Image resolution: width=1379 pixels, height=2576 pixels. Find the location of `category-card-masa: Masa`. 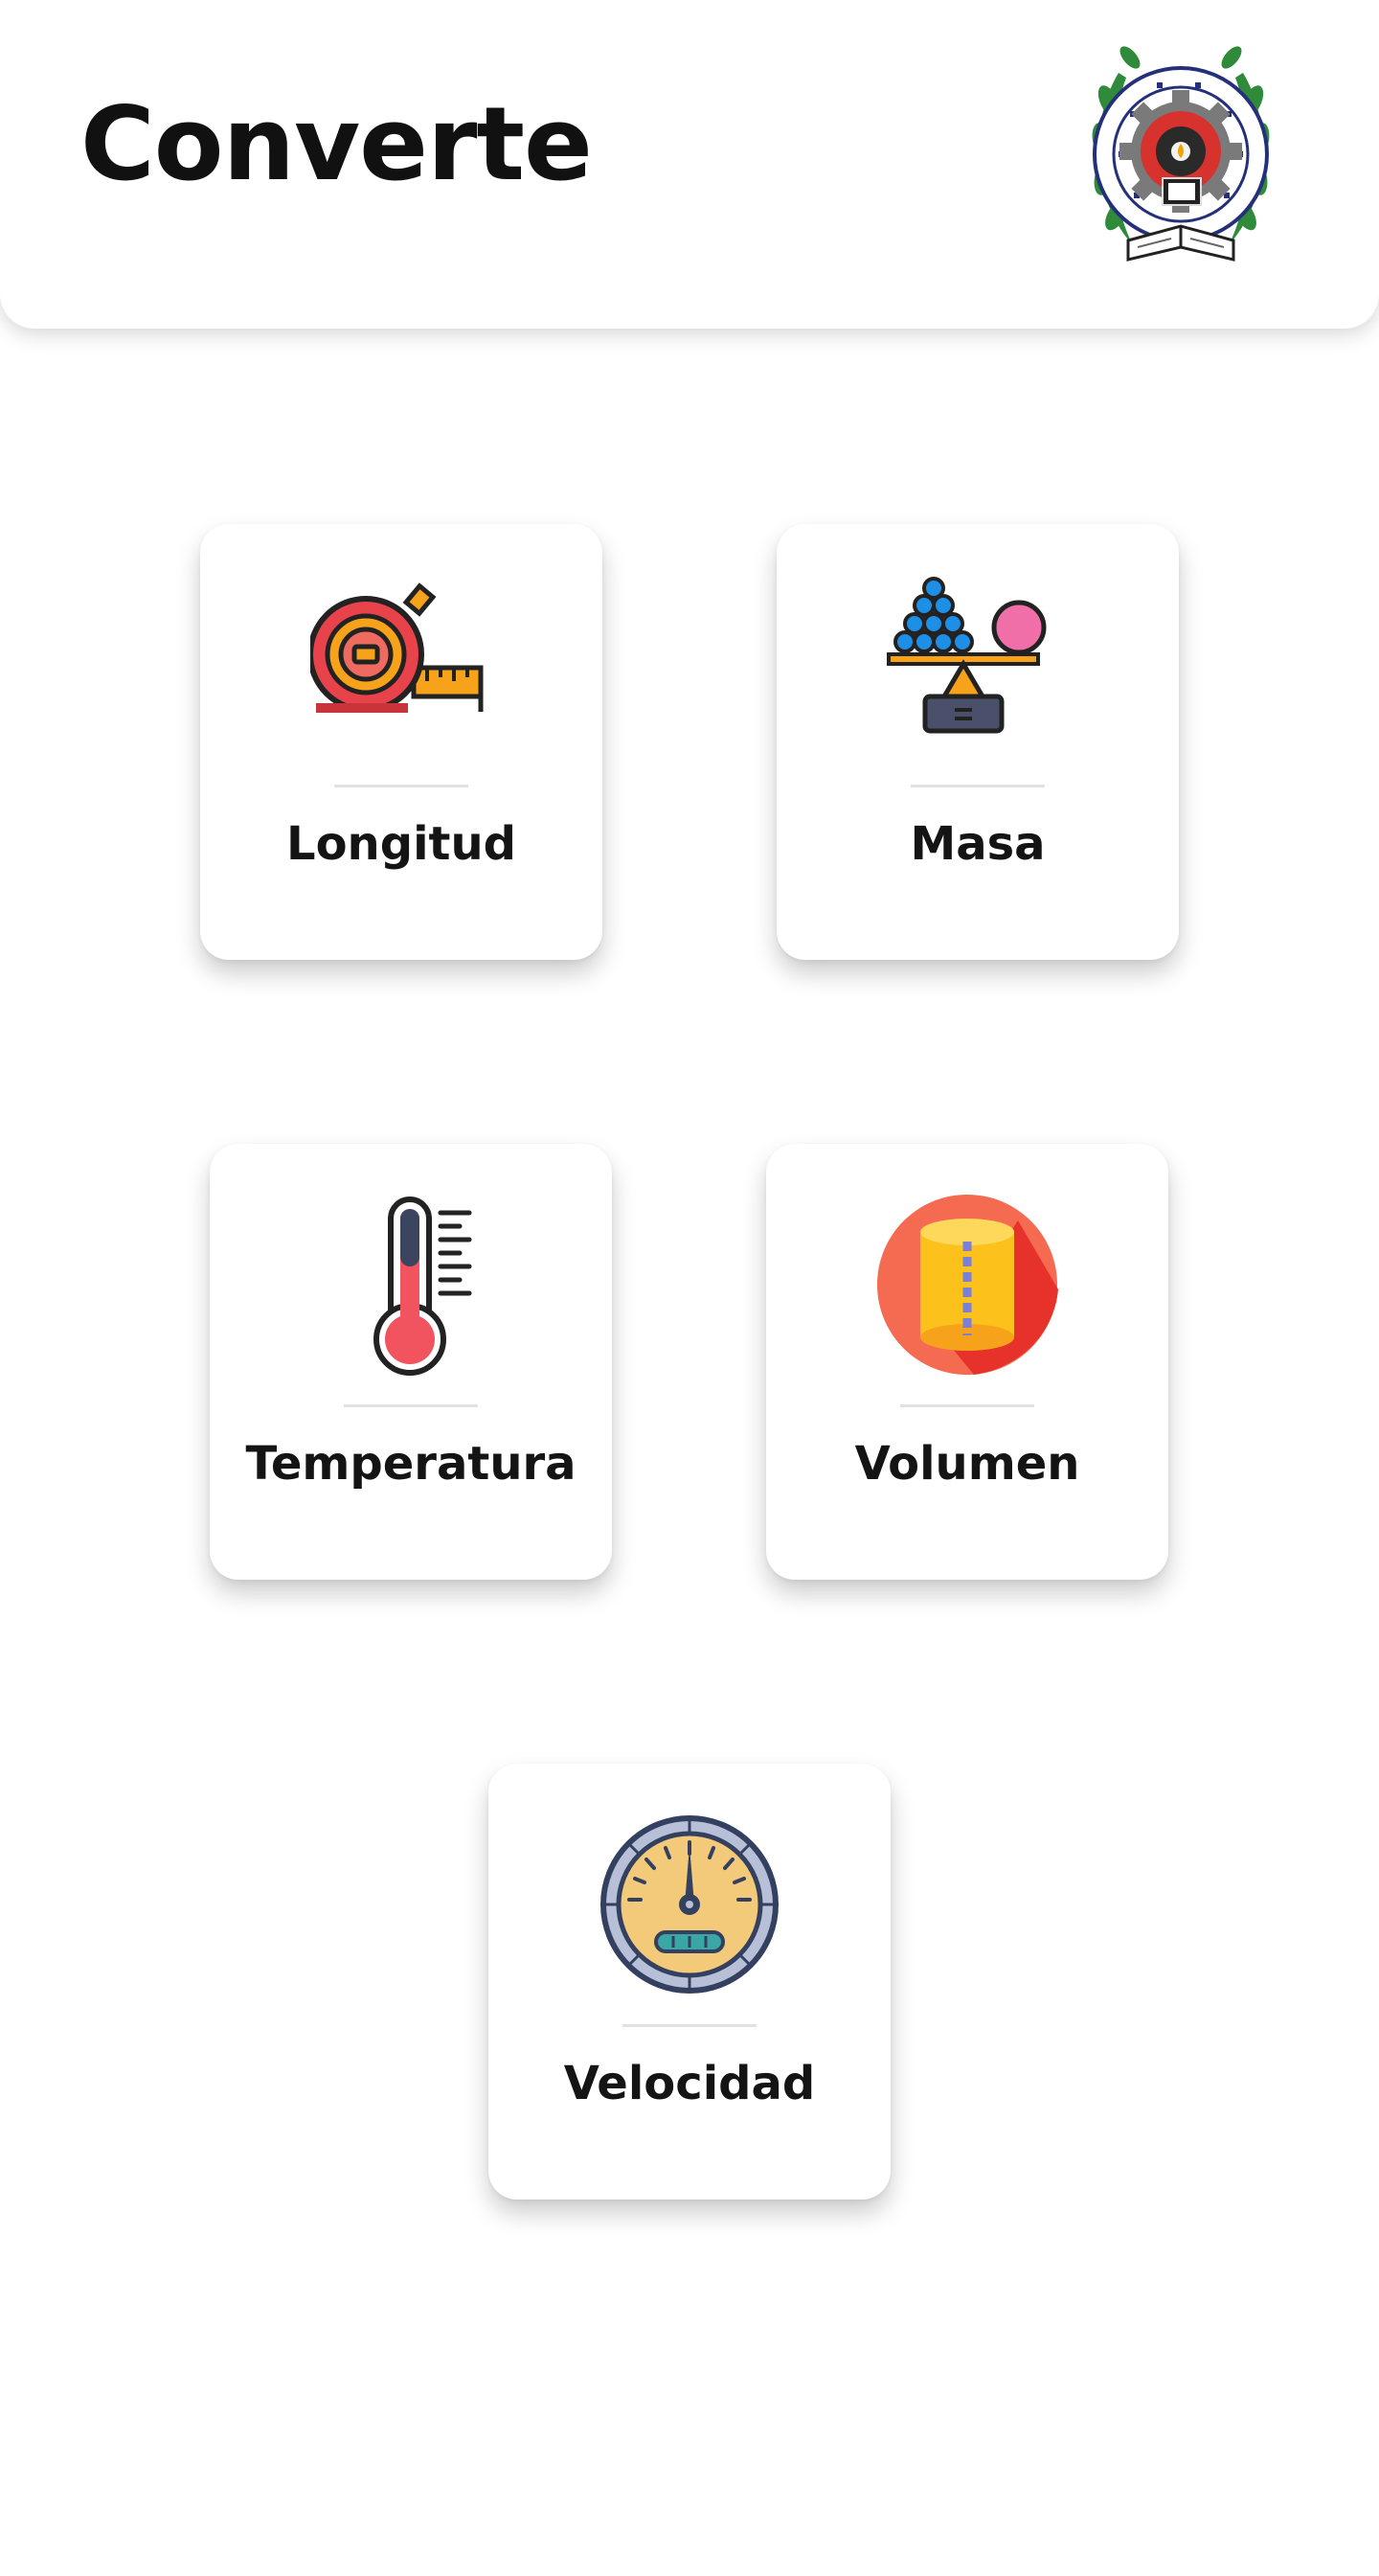

category-card-masa: Masa is located at coordinates (978, 742).